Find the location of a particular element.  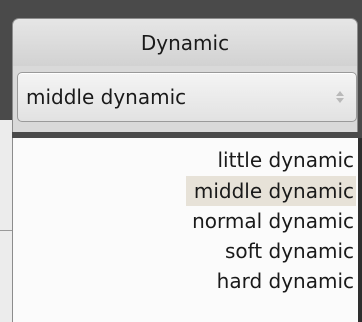

dynamic-dropdown: middle dynamic is located at coordinates (187, 97).